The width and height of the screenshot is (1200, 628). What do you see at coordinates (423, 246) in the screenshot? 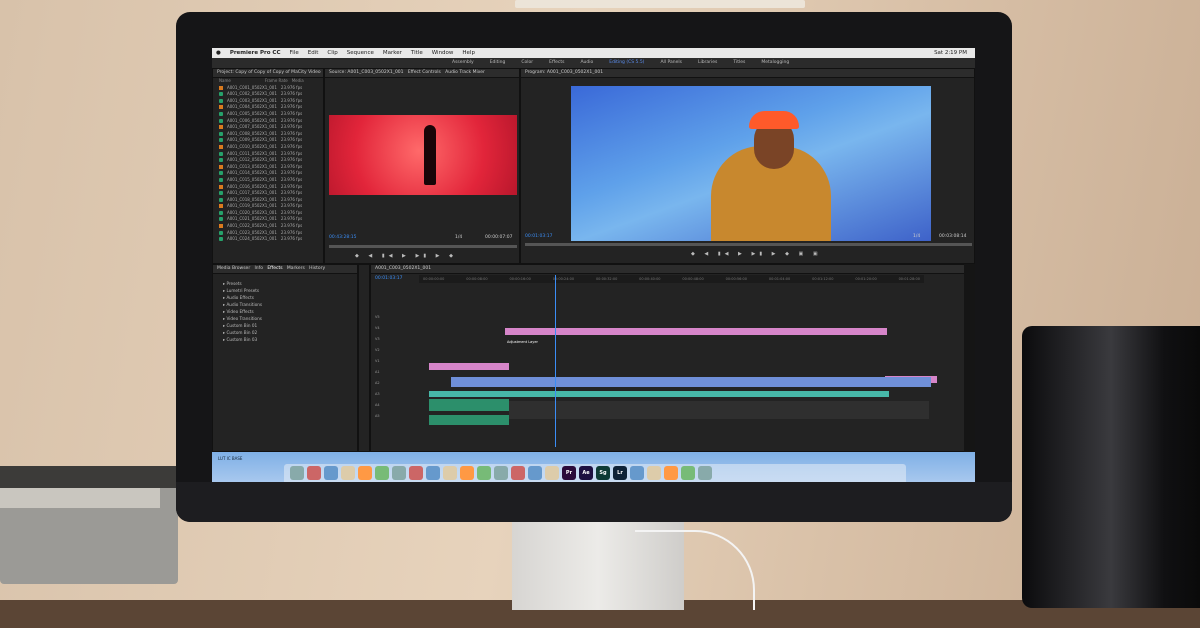
I see `source-scrubber` at bounding box center [423, 246].